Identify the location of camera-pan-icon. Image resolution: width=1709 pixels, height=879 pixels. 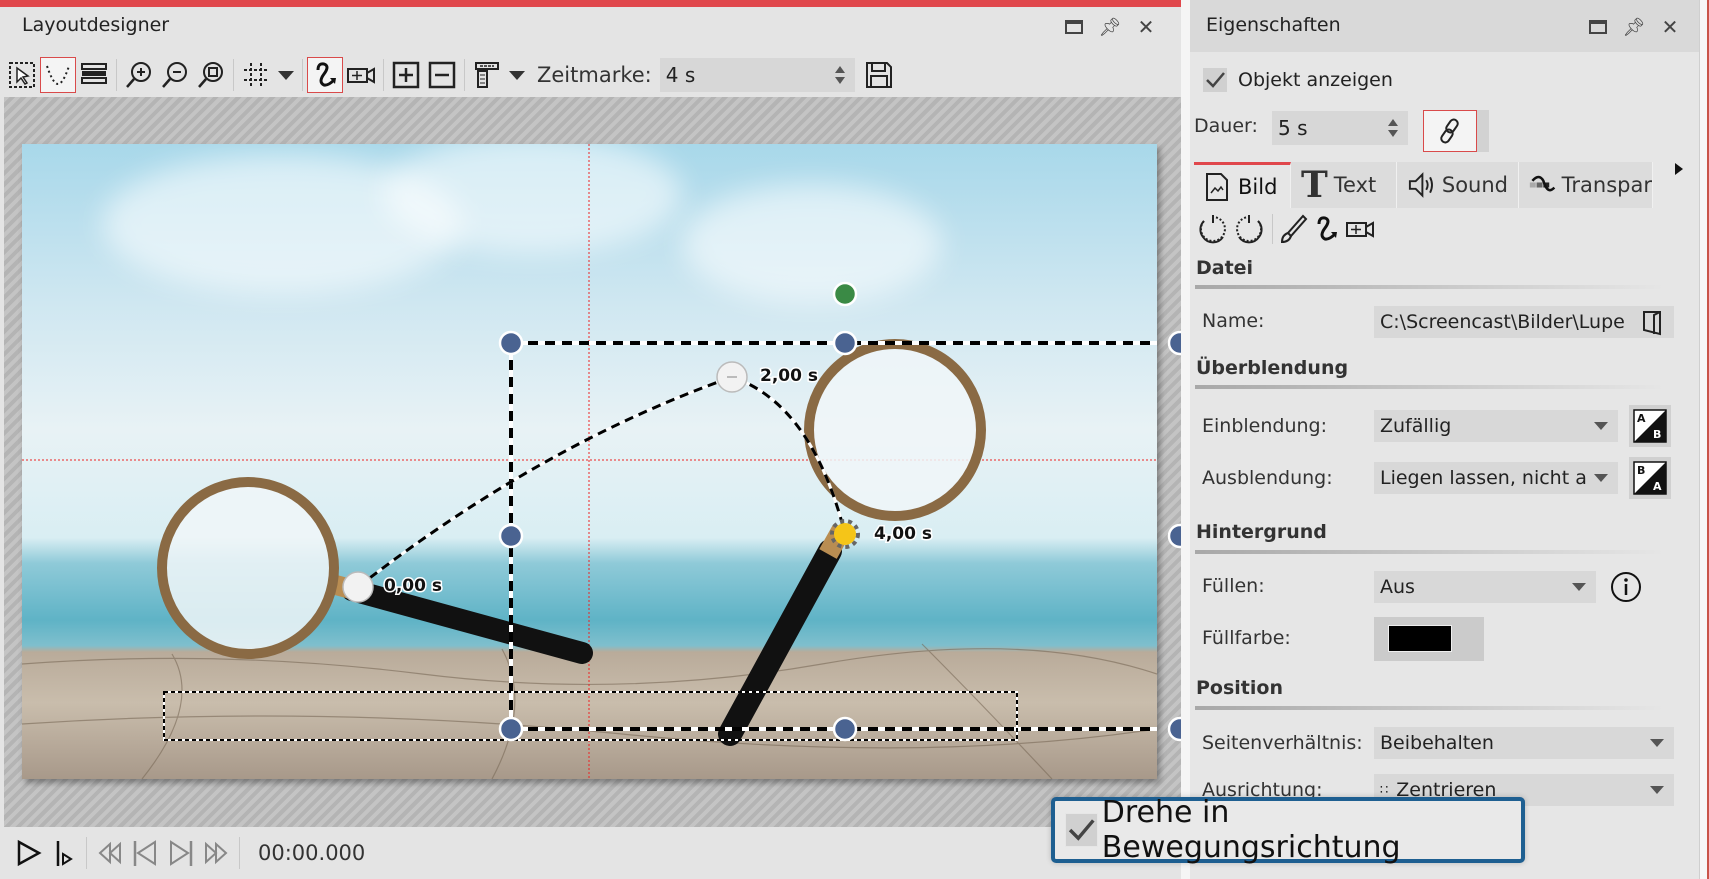
(1360, 229).